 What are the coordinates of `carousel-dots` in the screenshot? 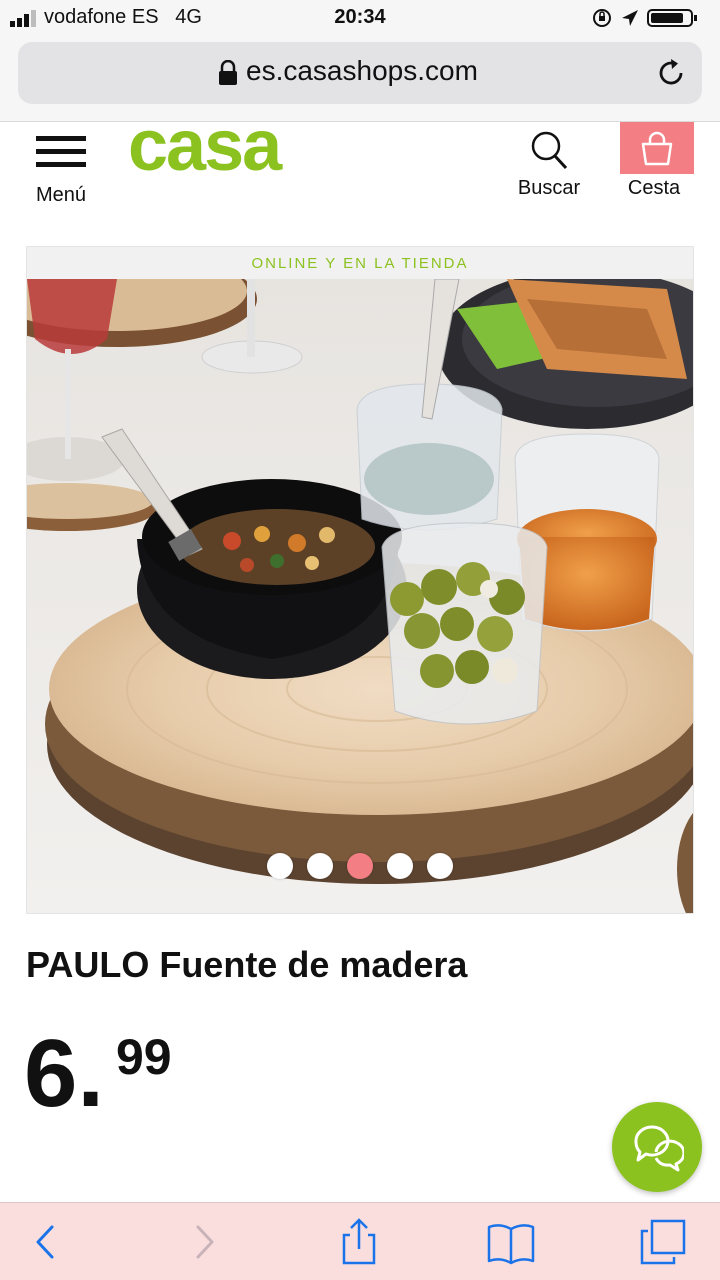 It's located at (362, 865).